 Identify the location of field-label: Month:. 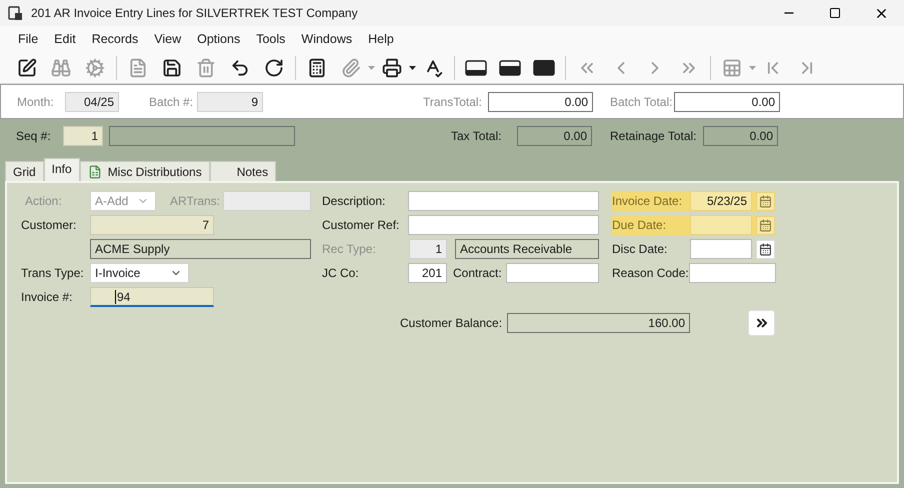
(36, 102).